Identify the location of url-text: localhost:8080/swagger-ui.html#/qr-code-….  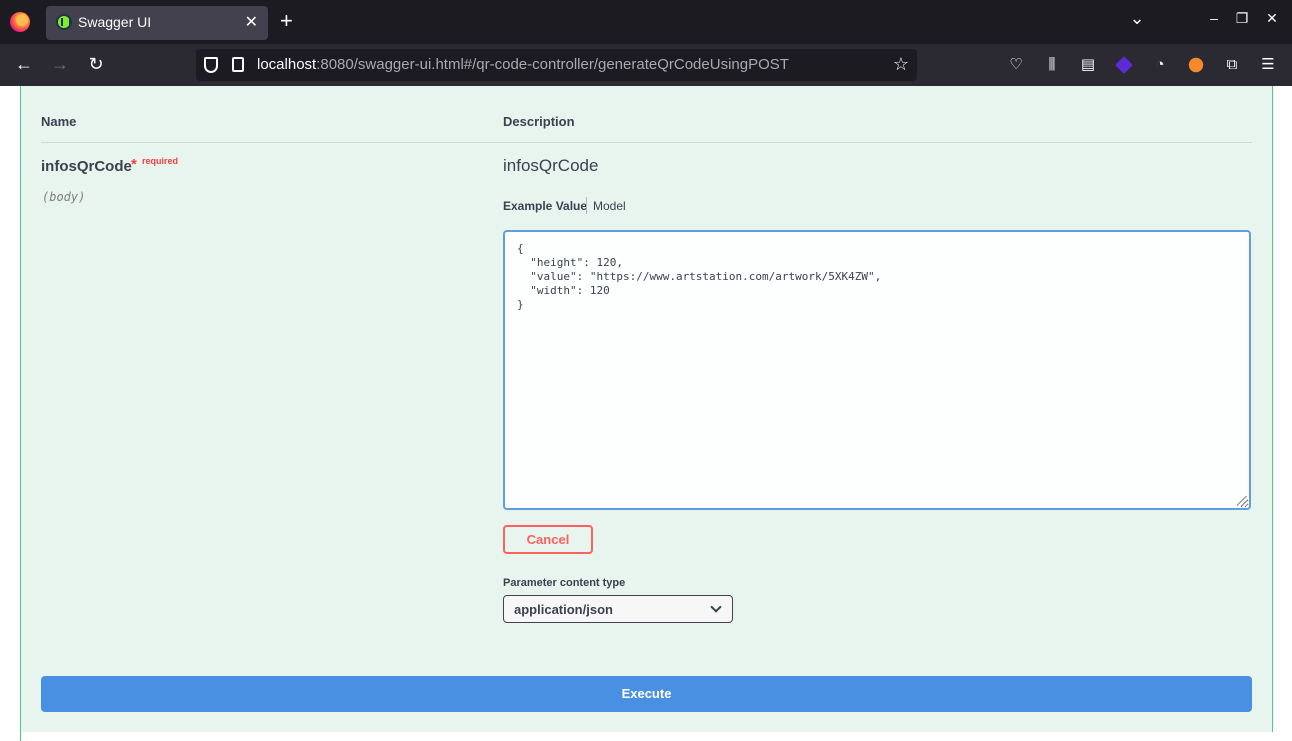
(523, 64).